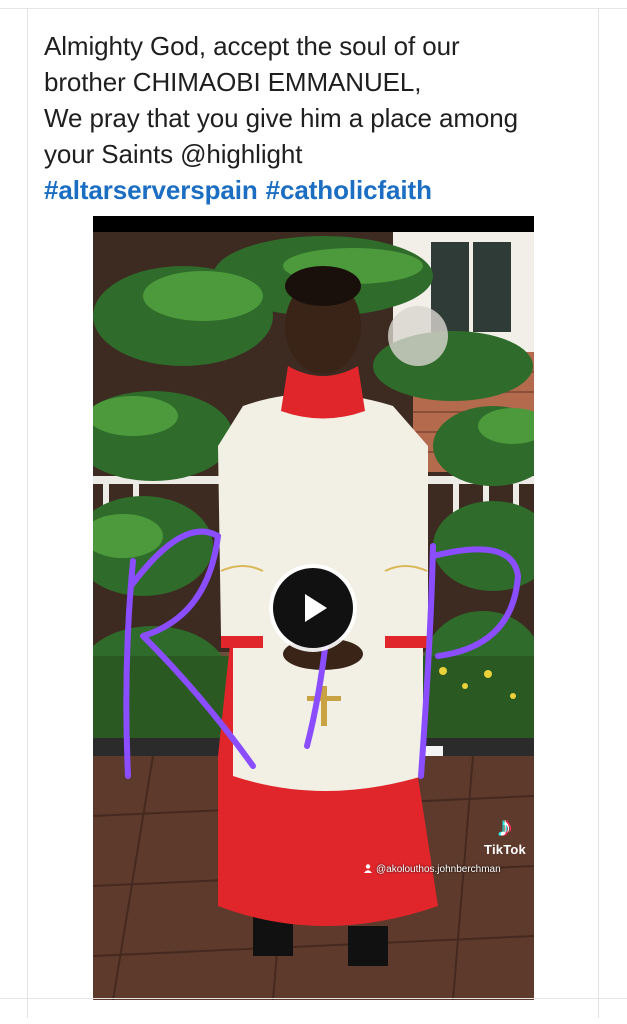 The width and height of the screenshot is (627, 1024). What do you see at coordinates (233, 82) in the screenshot?
I see `caption-line: brother CHIMAOBI EMMANUEL,` at bounding box center [233, 82].